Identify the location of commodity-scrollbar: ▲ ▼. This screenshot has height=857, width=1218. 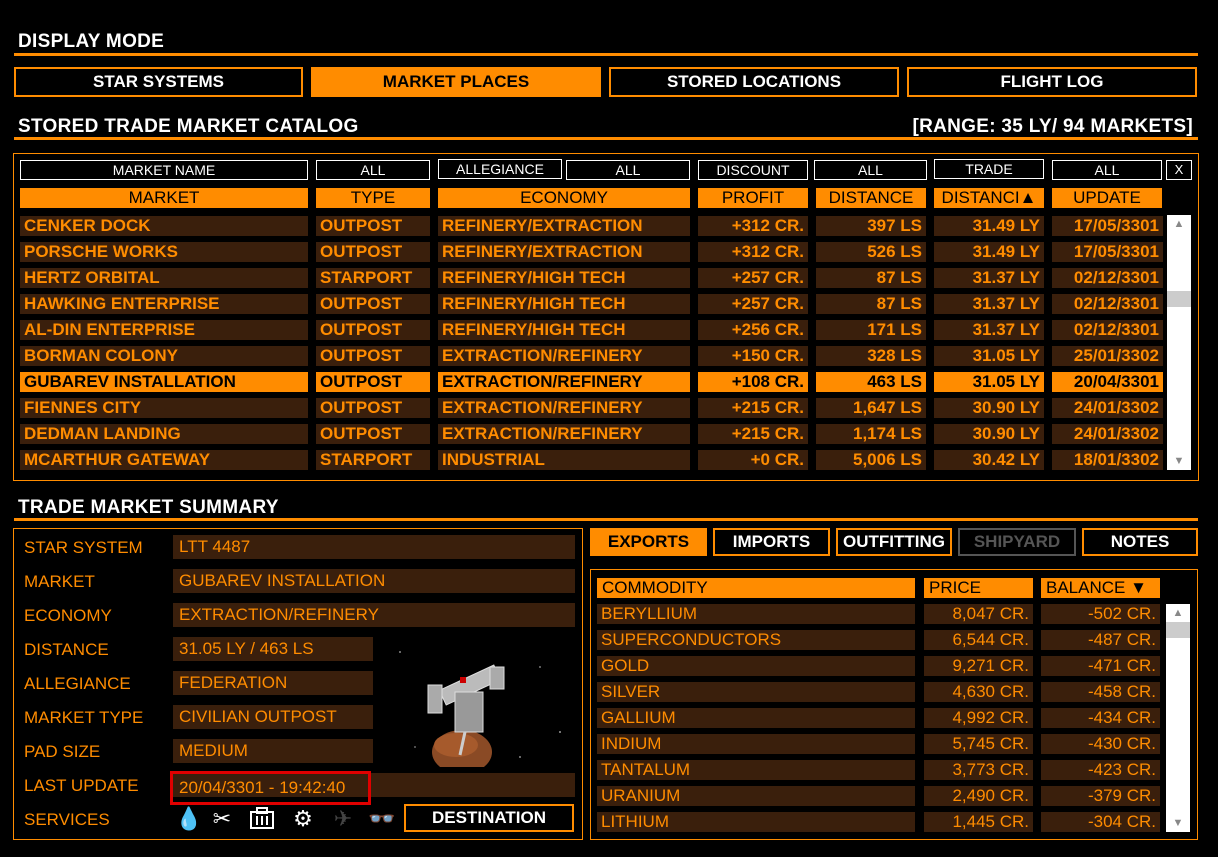
(1178, 718).